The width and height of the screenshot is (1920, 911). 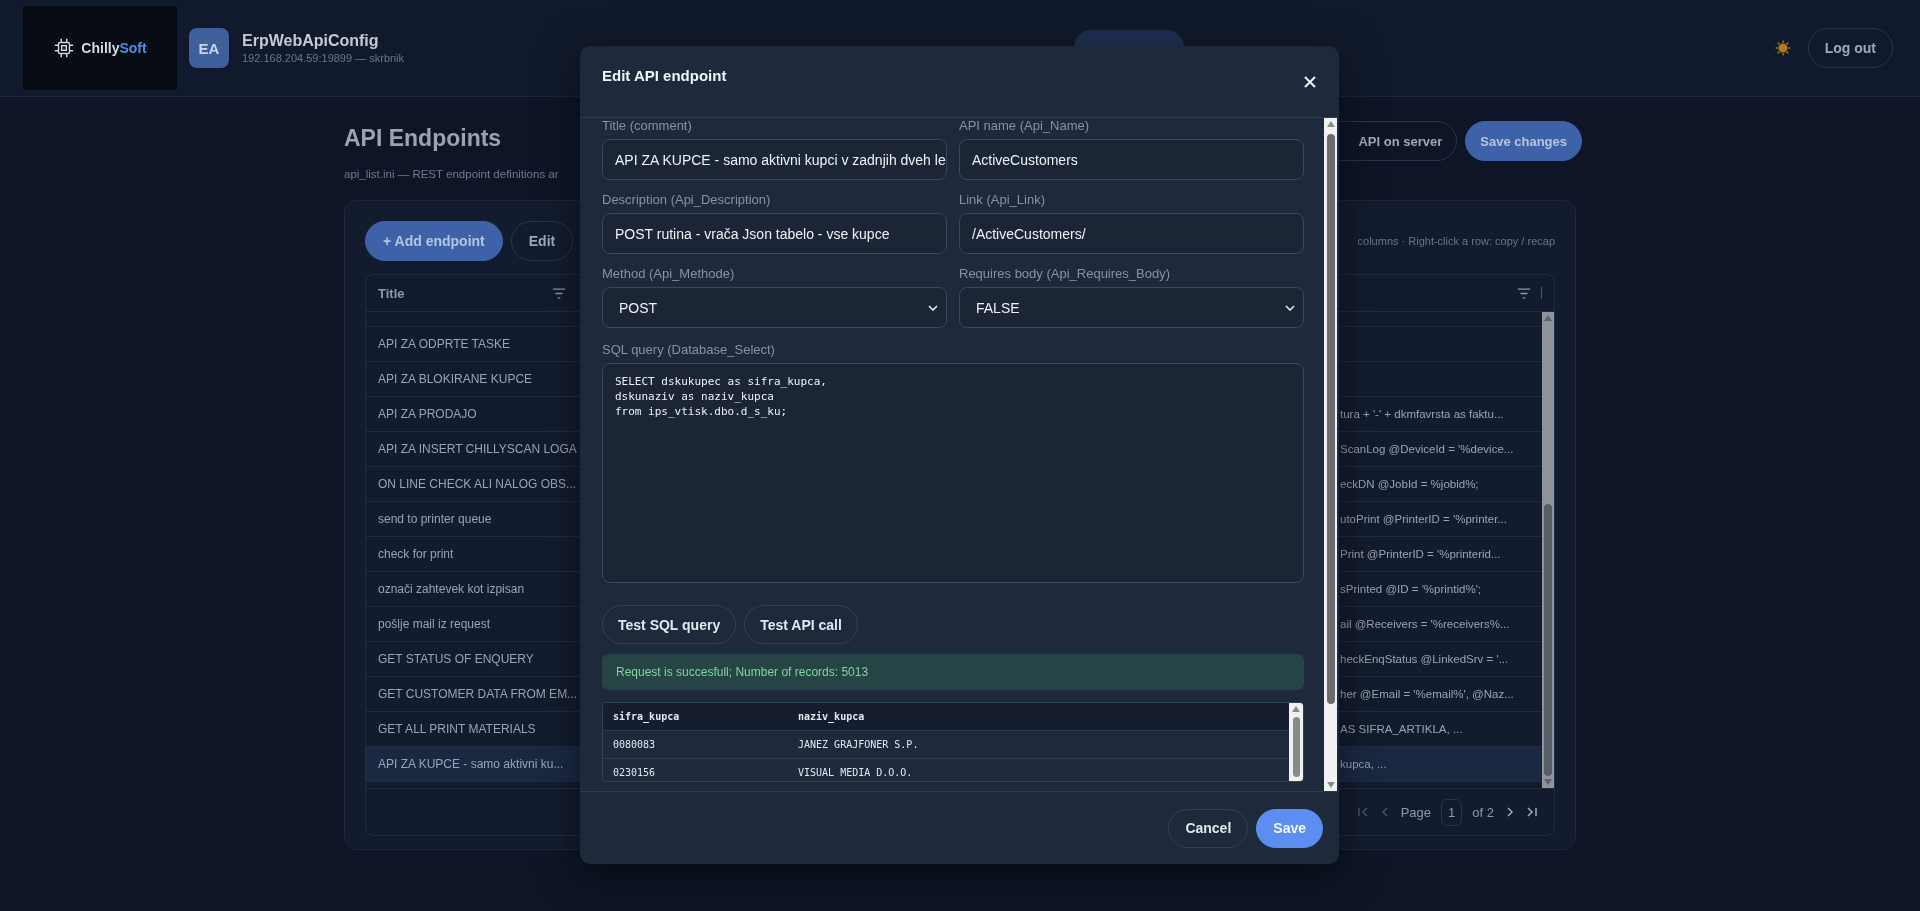 I want to click on server-address: 192.168.204.59:19899 — skrbnik, so click(x=323, y=58).